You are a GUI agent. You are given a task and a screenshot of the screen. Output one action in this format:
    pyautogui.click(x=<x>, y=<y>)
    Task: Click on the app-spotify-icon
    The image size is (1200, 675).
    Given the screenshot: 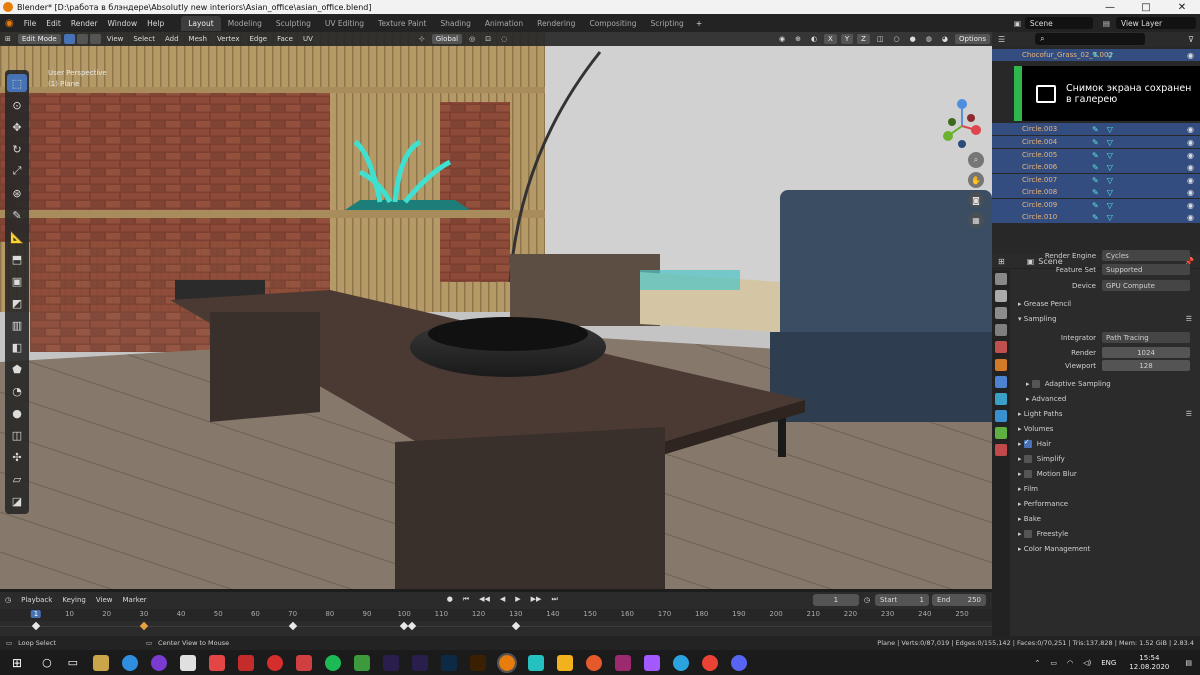 What is the action you would take?
    pyautogui.click(x=332, y=662)
    